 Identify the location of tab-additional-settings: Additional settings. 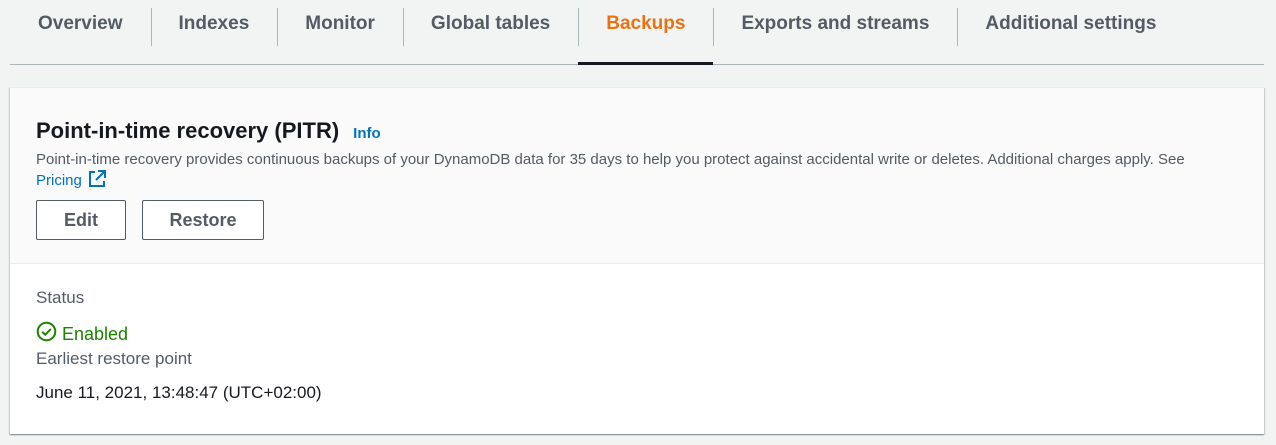
(1070, 32).